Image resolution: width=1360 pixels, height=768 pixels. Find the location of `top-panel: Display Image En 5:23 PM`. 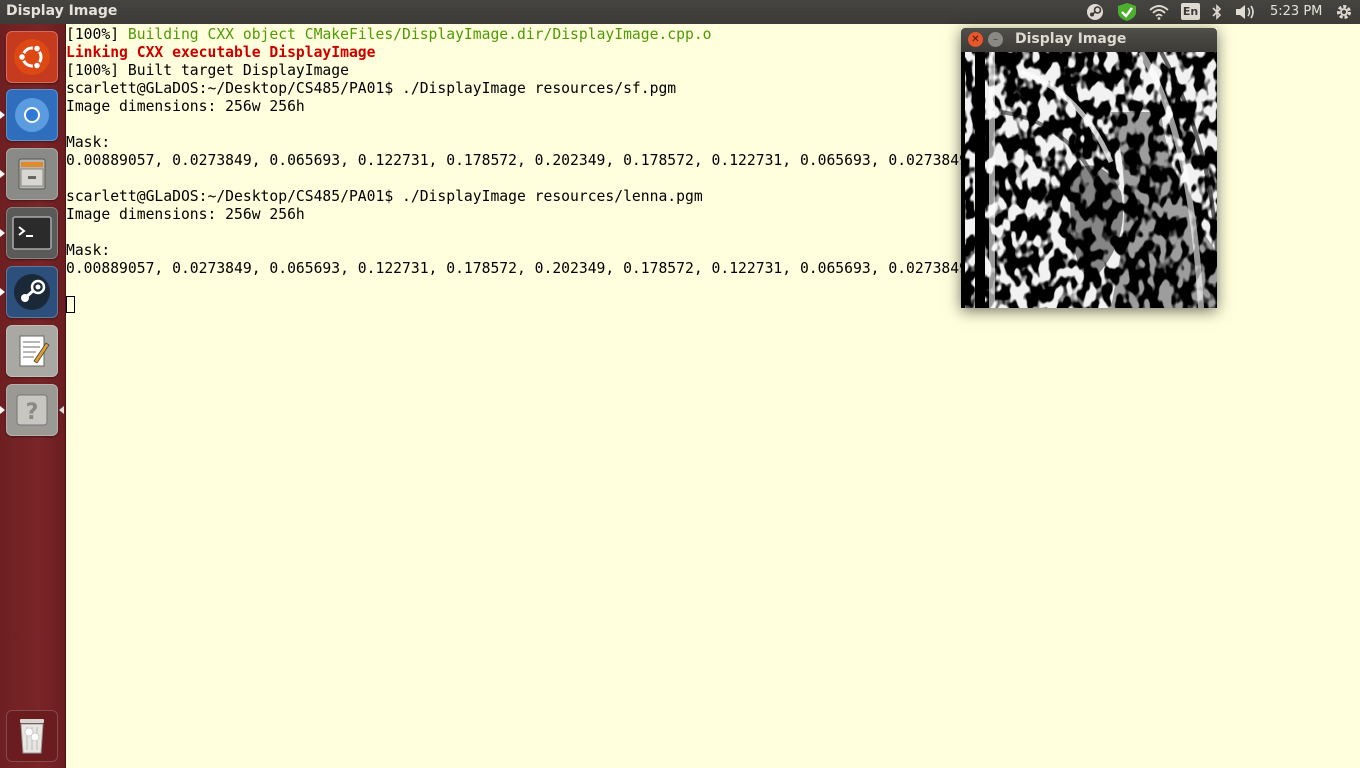

top-panel: Display Image En 5:23 PM is located at coordinates (680, 12).